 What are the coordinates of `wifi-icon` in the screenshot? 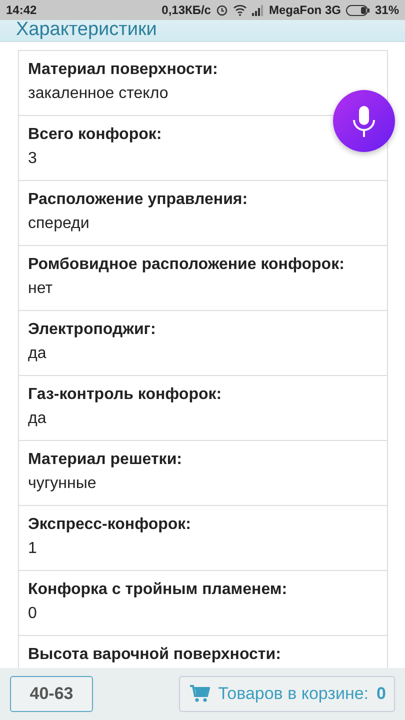 It's located at (239, 10).